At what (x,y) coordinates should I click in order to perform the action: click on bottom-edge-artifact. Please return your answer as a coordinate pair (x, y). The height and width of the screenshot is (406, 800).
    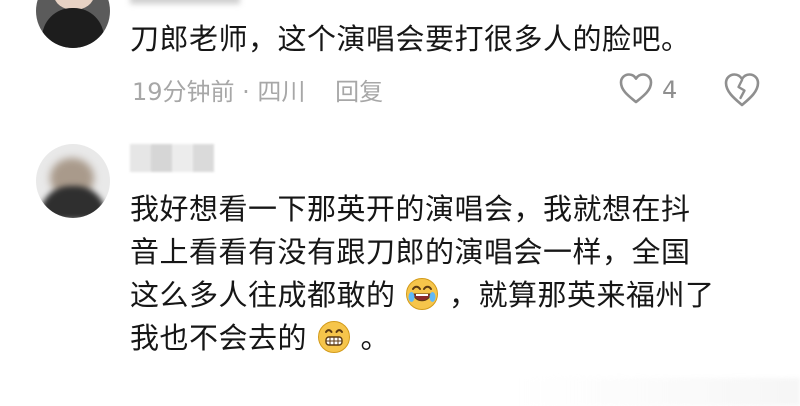
    Looking at the image, I should click on (660, 392).